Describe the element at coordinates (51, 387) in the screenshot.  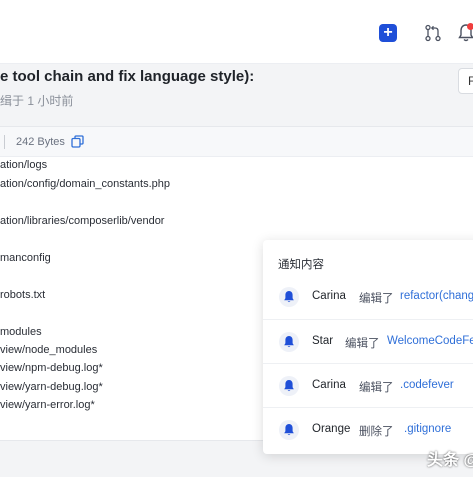
I see `code-line: view/yarn-debug.log*` at that location.